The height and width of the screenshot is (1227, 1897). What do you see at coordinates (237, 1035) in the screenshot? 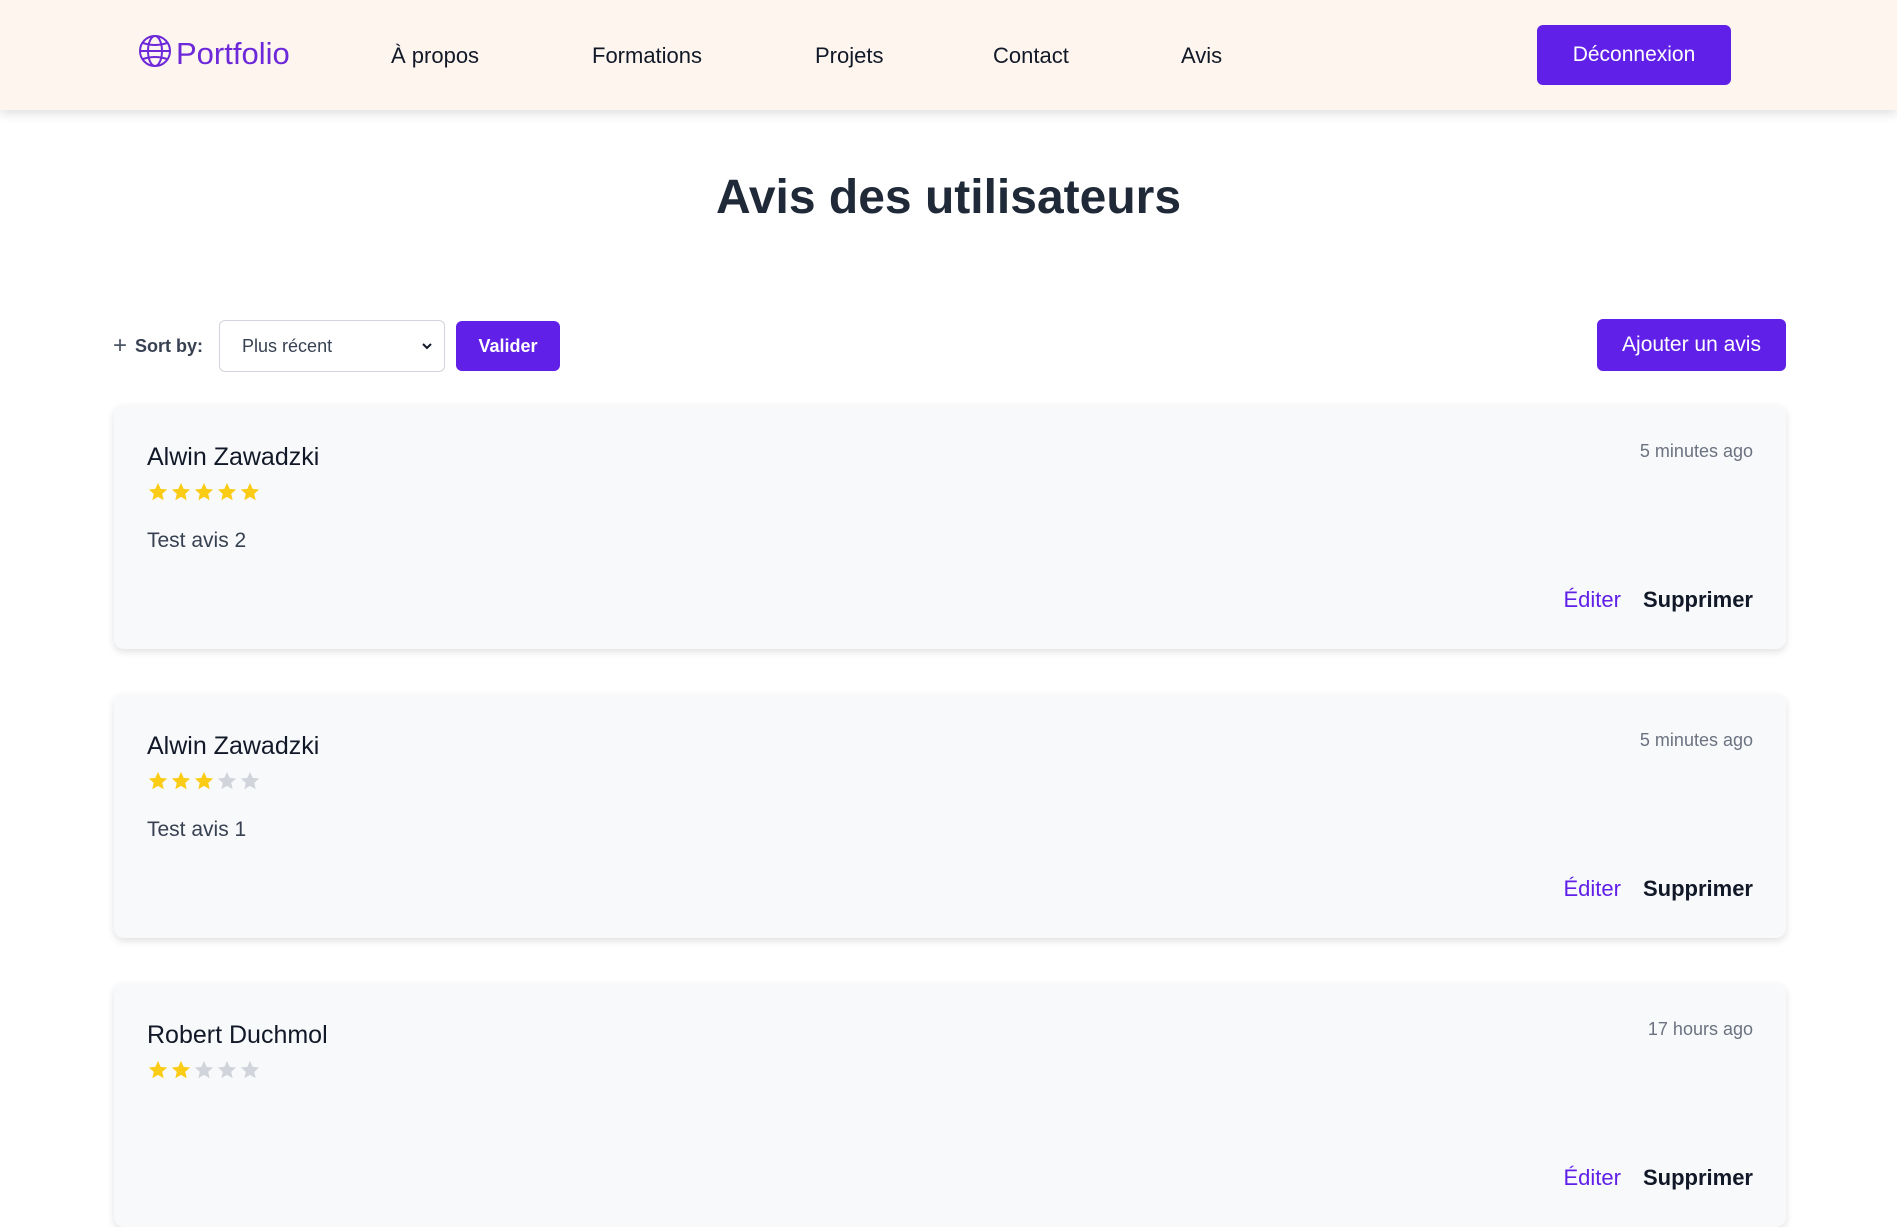
I see `reviewer-name: Robert Duchmol` at bounding box center [237, 1035].